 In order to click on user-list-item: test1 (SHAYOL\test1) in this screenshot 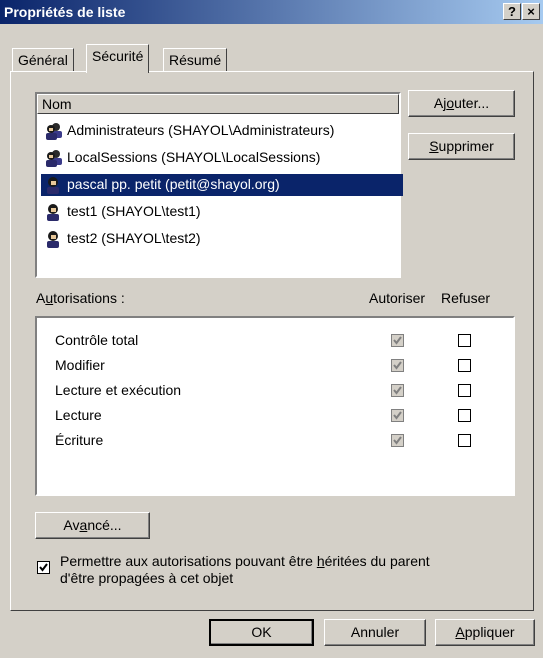, I will do `click(222, 212)`.